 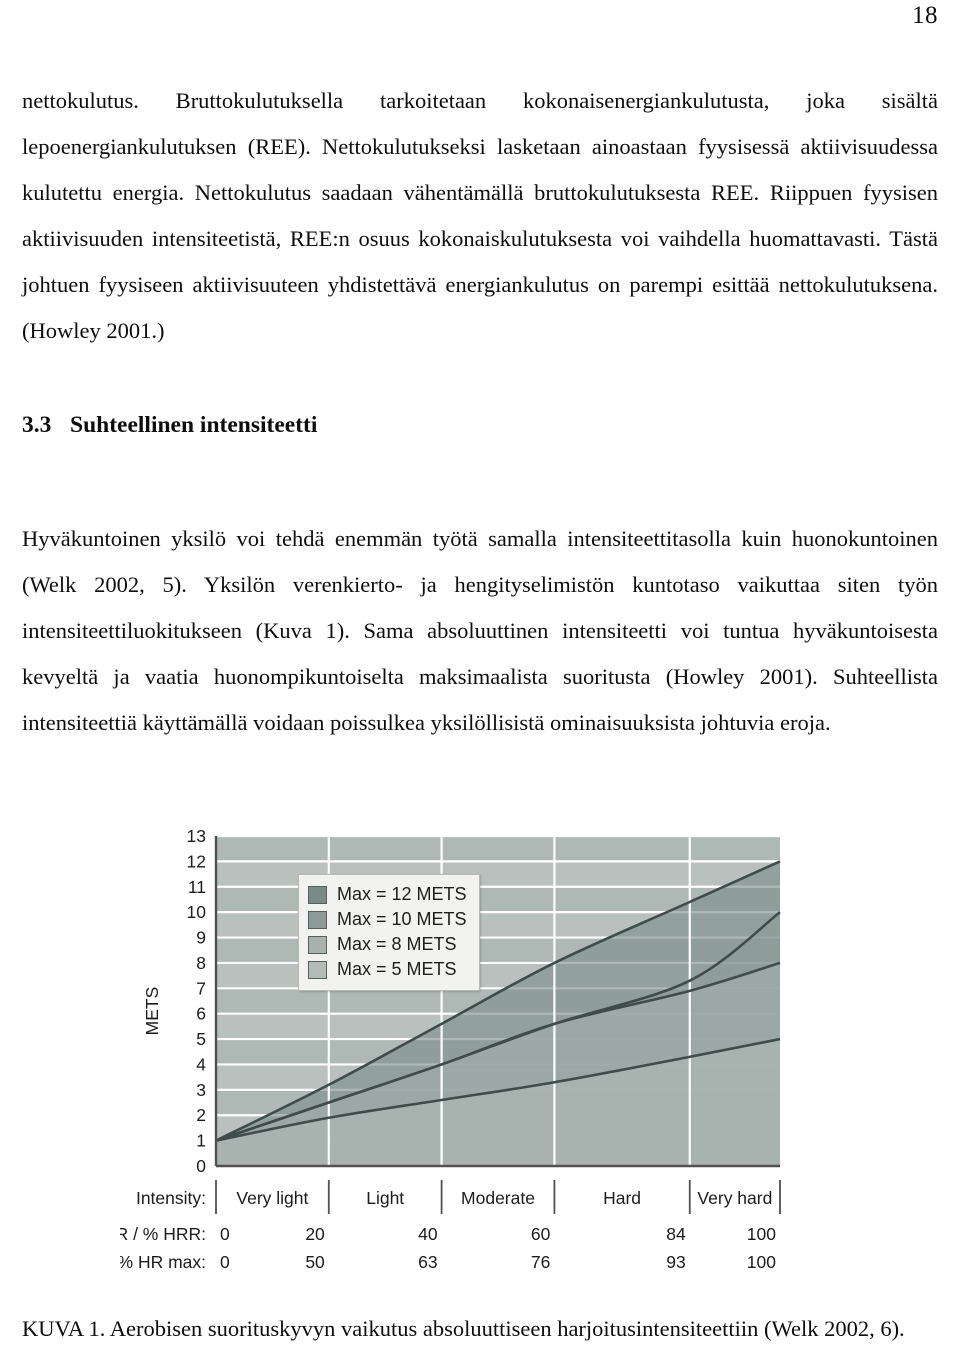 I want to click on y-tick-label: 6, so click(x=201, y=1014).